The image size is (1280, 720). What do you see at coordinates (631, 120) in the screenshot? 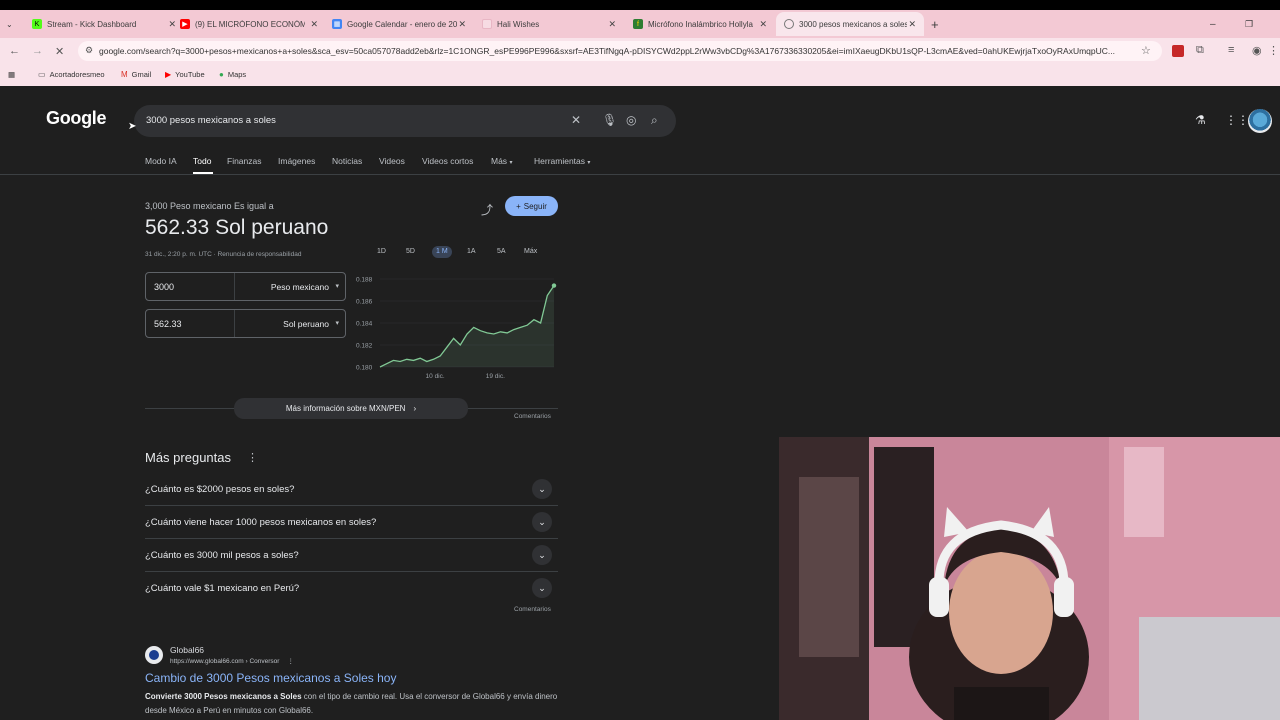
I see `lens-icon: ◎` at bounding box center [631, 120].